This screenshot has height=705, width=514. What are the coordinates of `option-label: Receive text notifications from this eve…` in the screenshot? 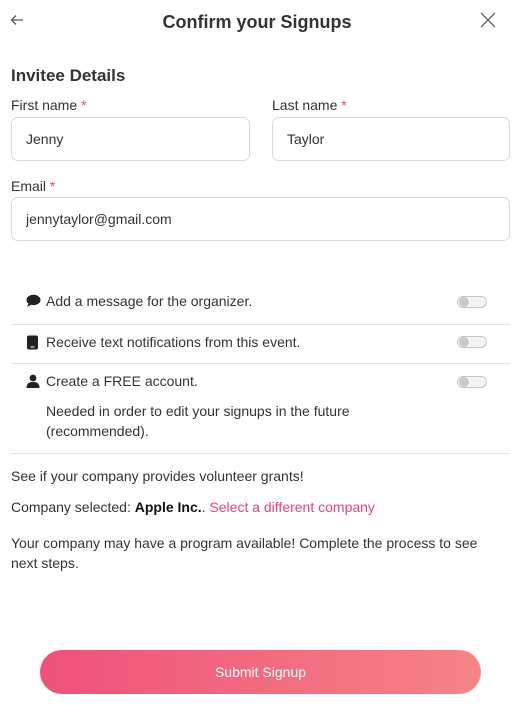 It's located at (173, 342).